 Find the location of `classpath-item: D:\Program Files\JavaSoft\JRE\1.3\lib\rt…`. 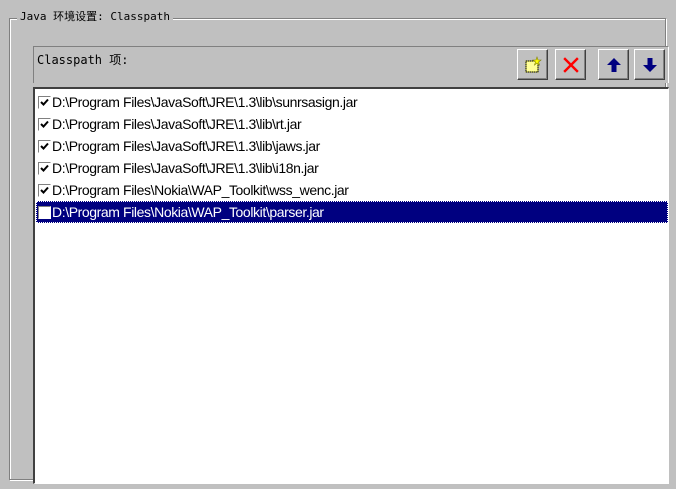

classpath-item: D:\Program Files\JavaSoft\JRE\1.3\lib\rt… is located at coordinates (352, 124).